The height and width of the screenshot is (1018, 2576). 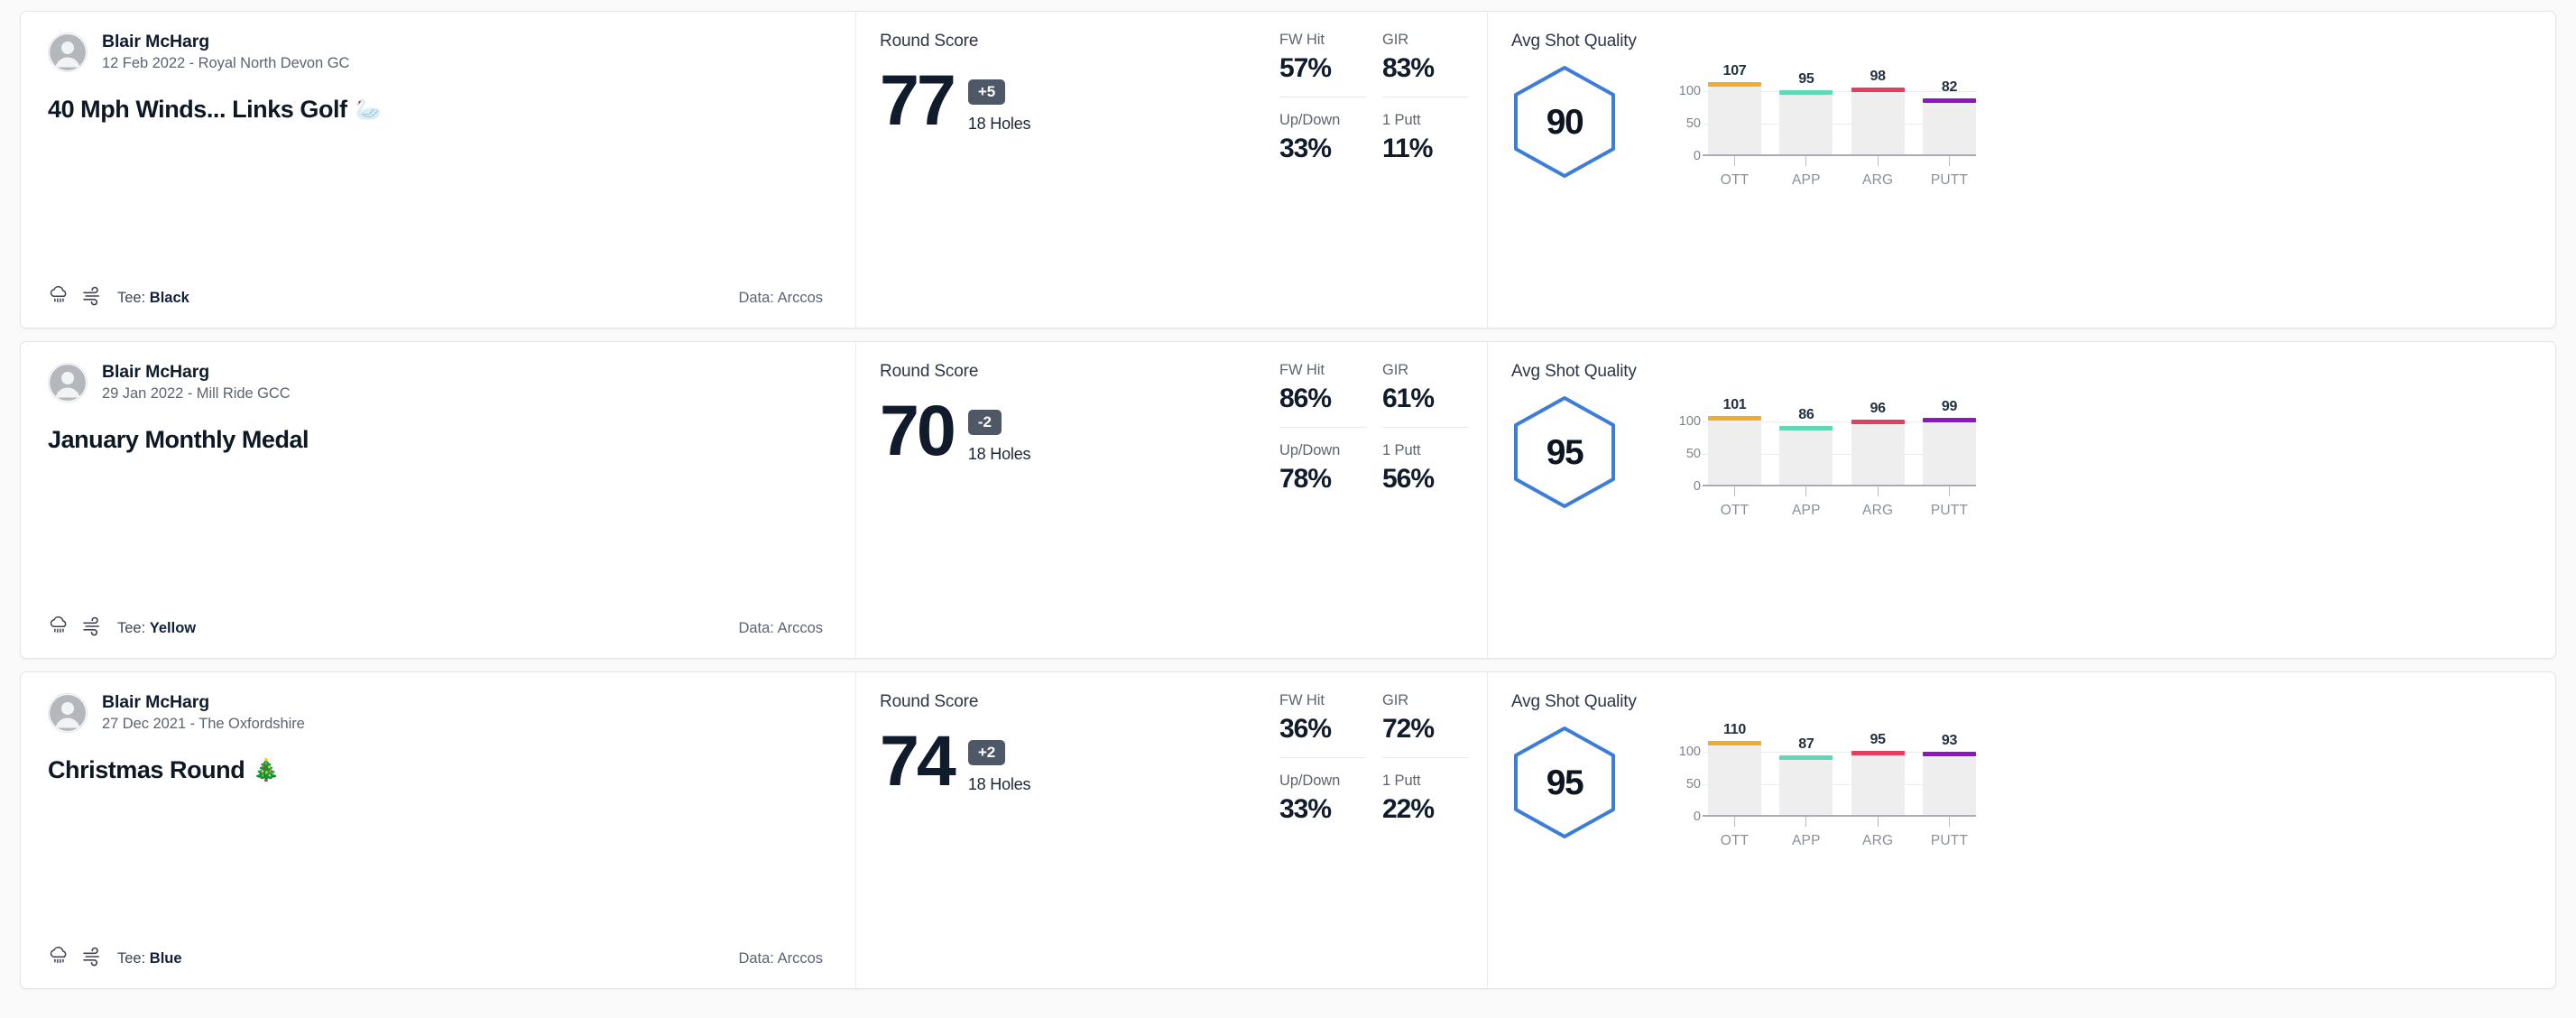 What do you see at coordinates (2022, 456) in the screenshot?
I see `quality-body: 95 0 50 100 101 86 96 99 OTT APP ARG PUTT` at bounding box center [2022, 456].